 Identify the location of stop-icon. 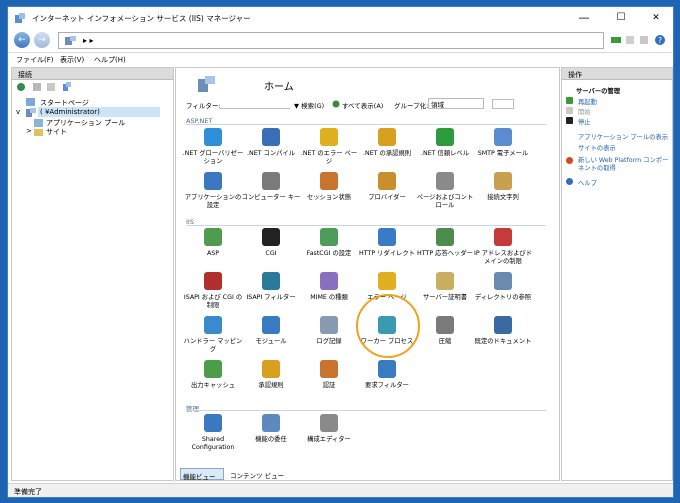
(630, 40).